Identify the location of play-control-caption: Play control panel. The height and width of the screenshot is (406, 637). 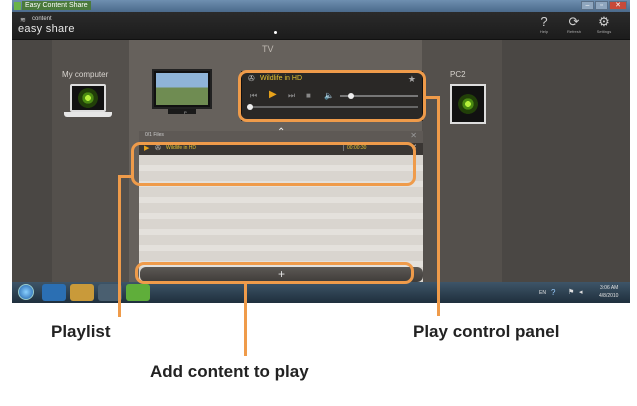
(486, 331).